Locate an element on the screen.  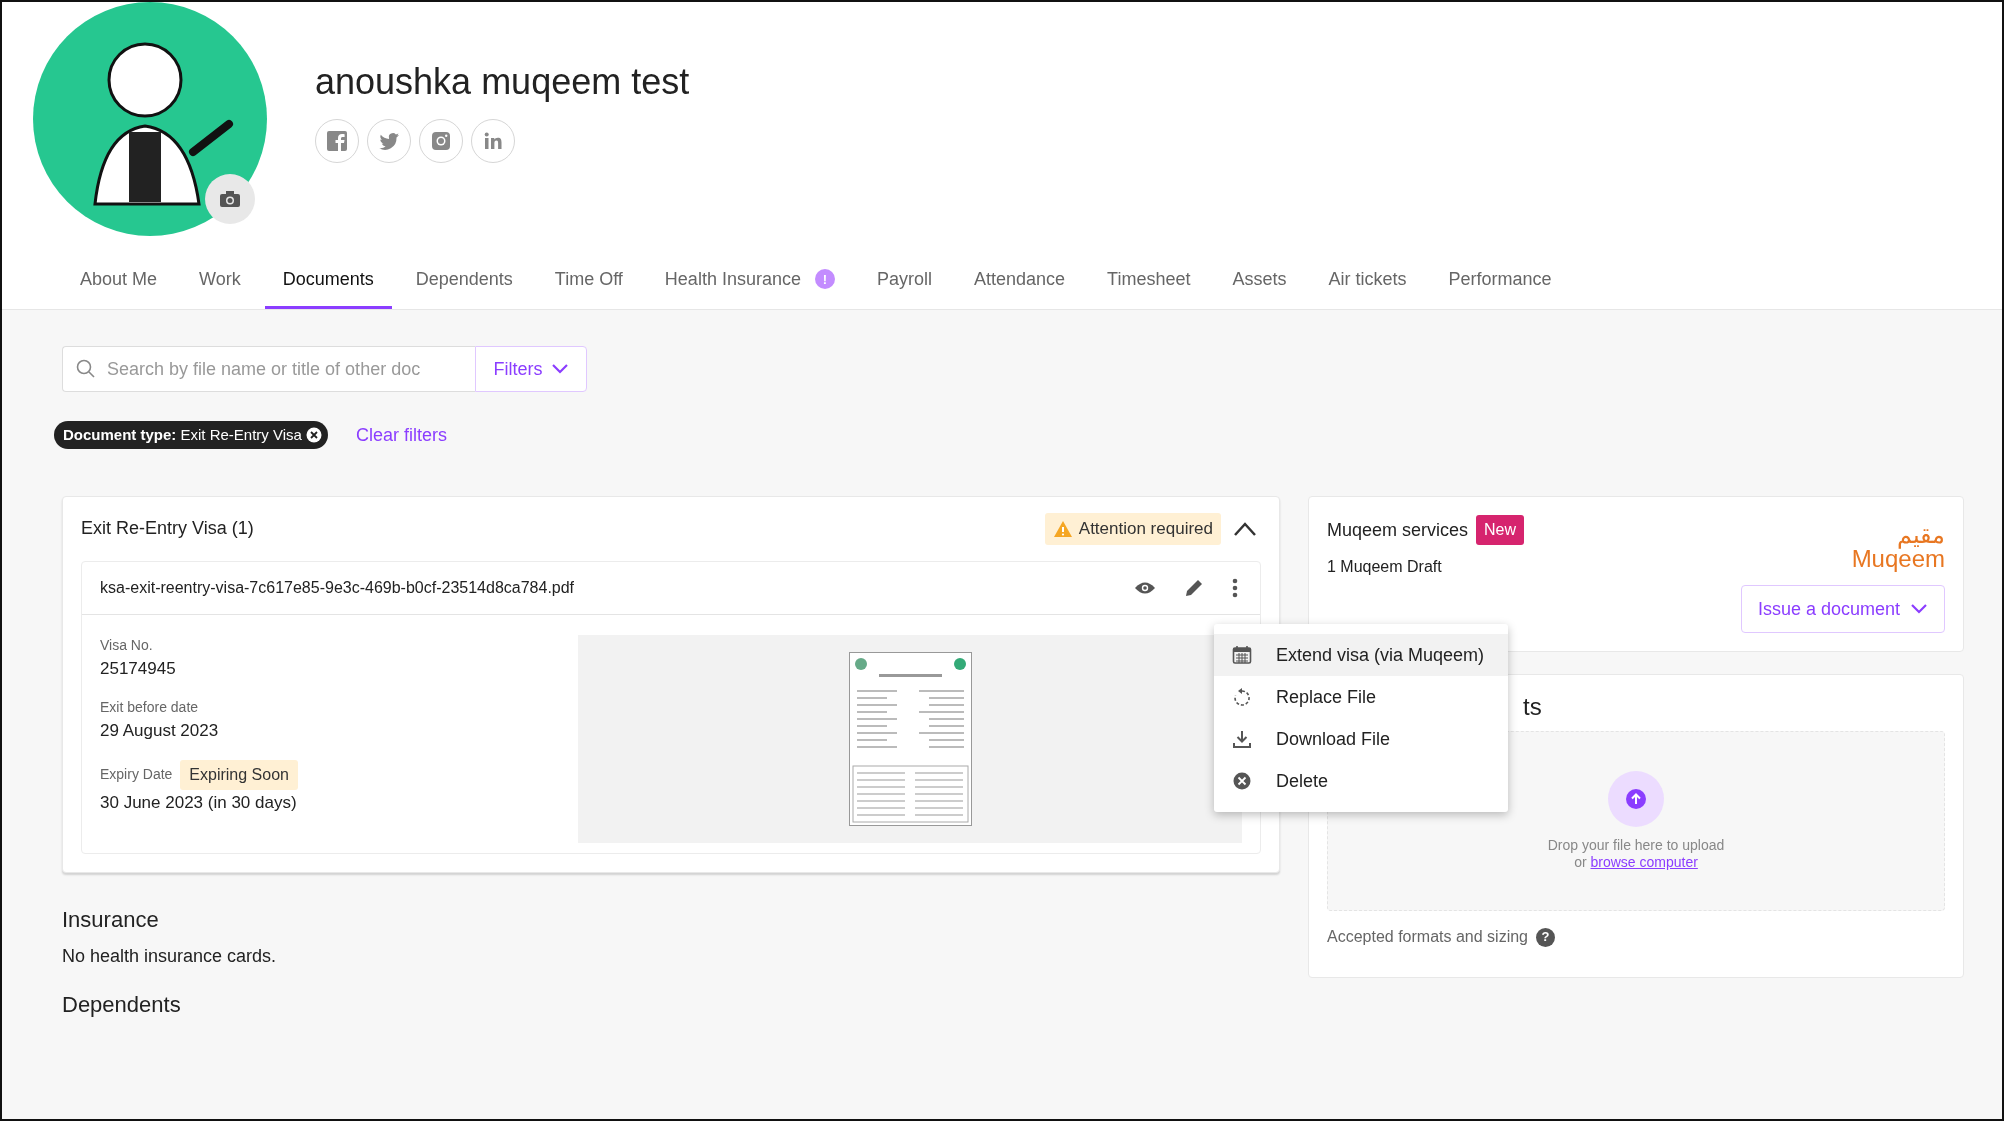
delete-icon is located at coordinates (1242, 781).